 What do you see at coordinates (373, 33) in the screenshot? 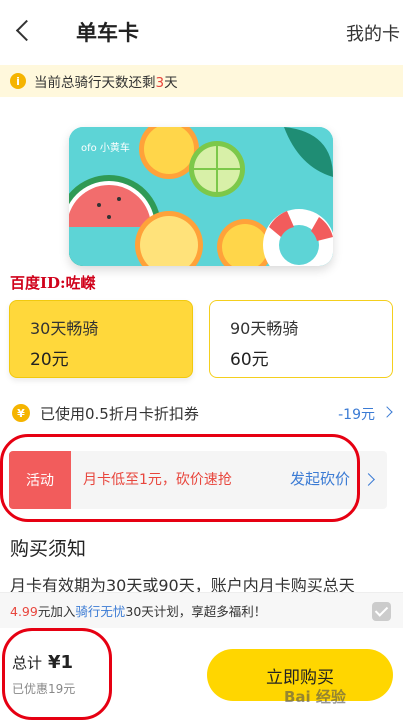
I see `my-cards-link: 我的卡` at bounding box center [373, 33].